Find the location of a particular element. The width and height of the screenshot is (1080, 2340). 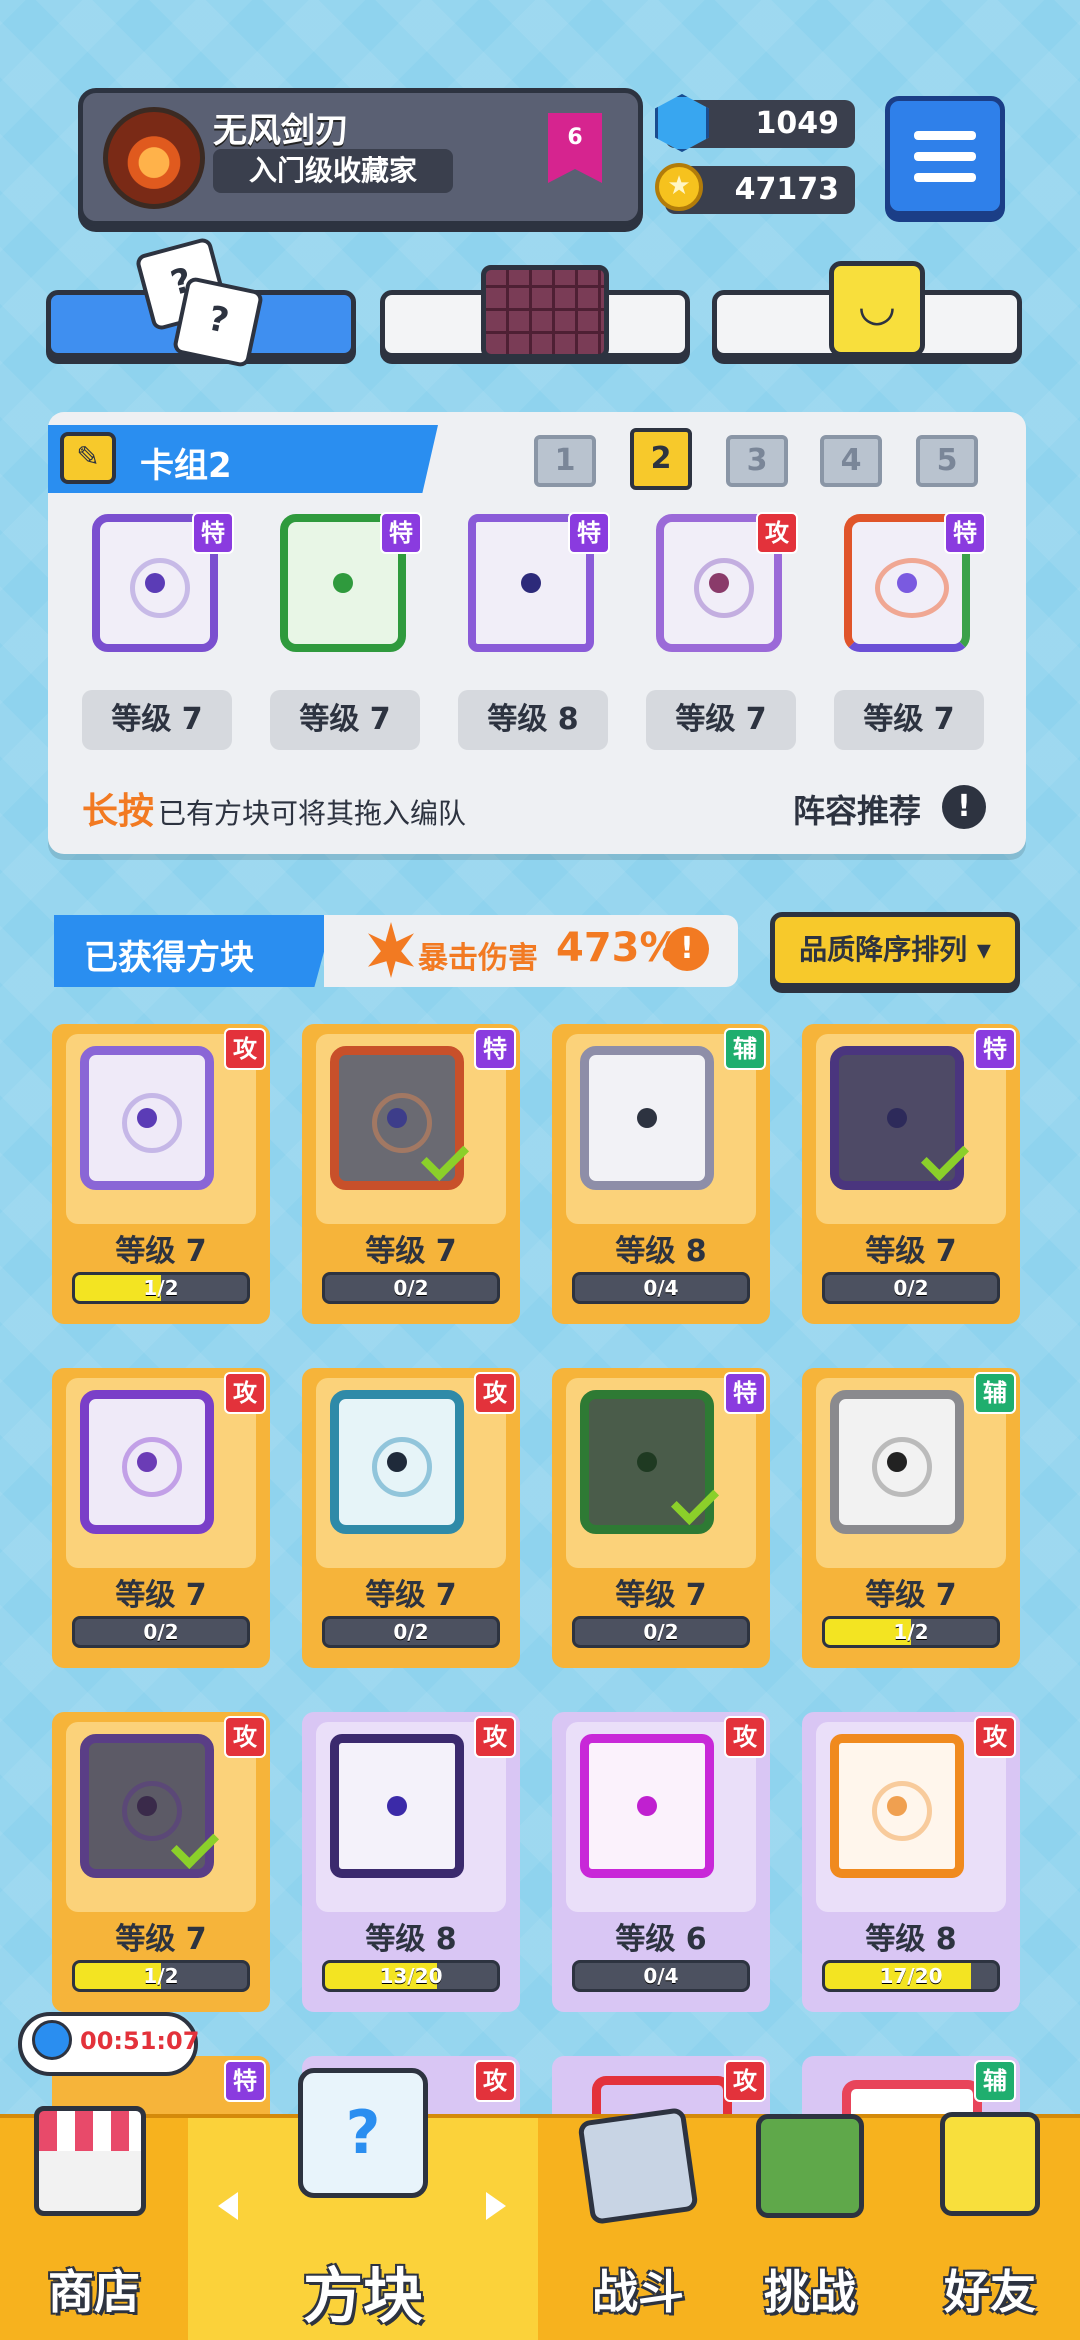

nav-challenge-label: 挑战 is located at coordinates (810, 2292).